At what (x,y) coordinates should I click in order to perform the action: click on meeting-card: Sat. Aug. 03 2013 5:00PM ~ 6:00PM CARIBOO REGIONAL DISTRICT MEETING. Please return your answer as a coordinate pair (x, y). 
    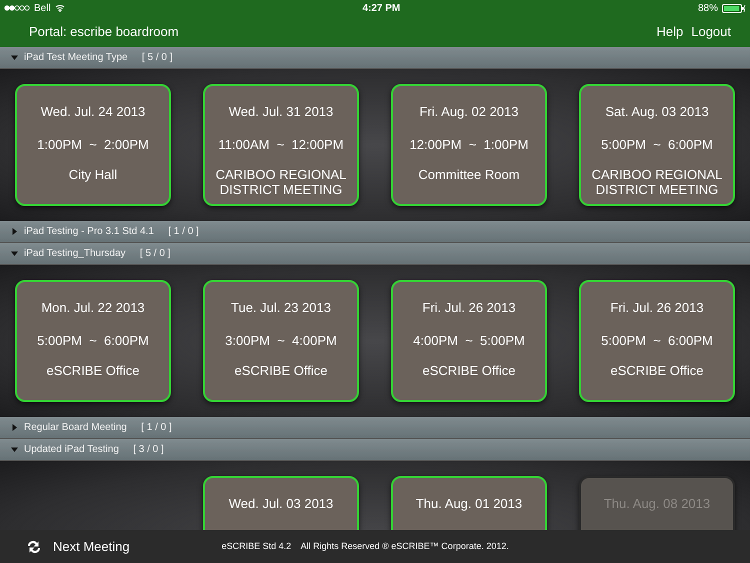
    Looking at the image, I should click on (657, 145).